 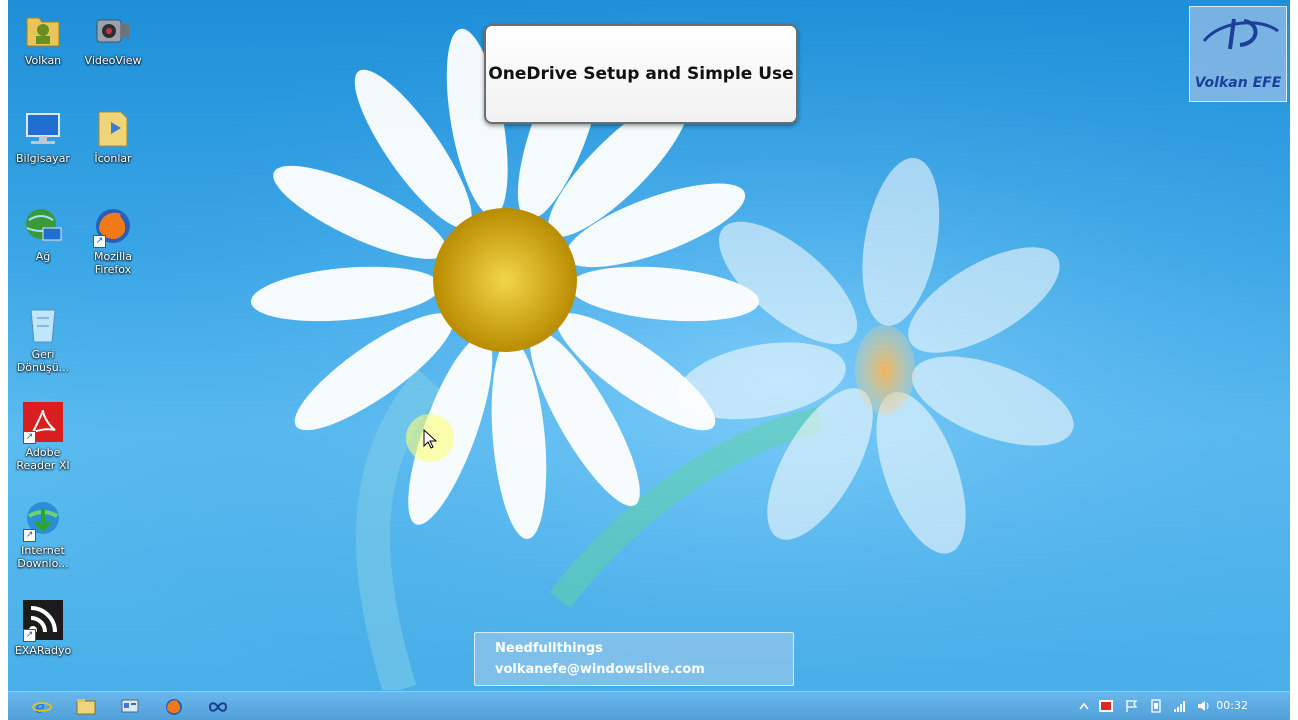 I want to click on desktop-icon-iconlar: İconlar, so click(x=113, y=135).